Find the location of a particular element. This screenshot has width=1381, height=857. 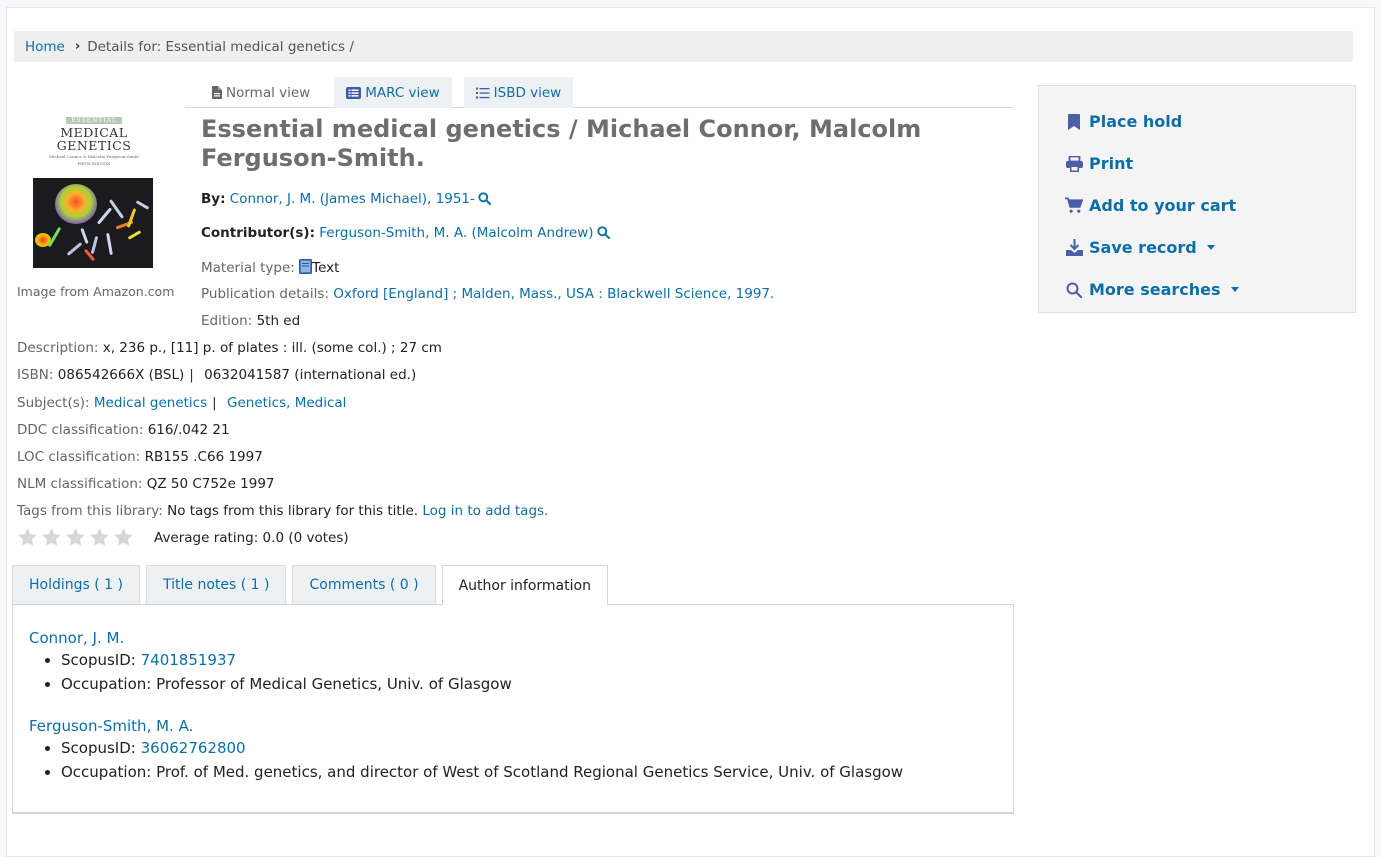

isbn-value: 086542666X (BSL) is located at coordinates (121, 375).